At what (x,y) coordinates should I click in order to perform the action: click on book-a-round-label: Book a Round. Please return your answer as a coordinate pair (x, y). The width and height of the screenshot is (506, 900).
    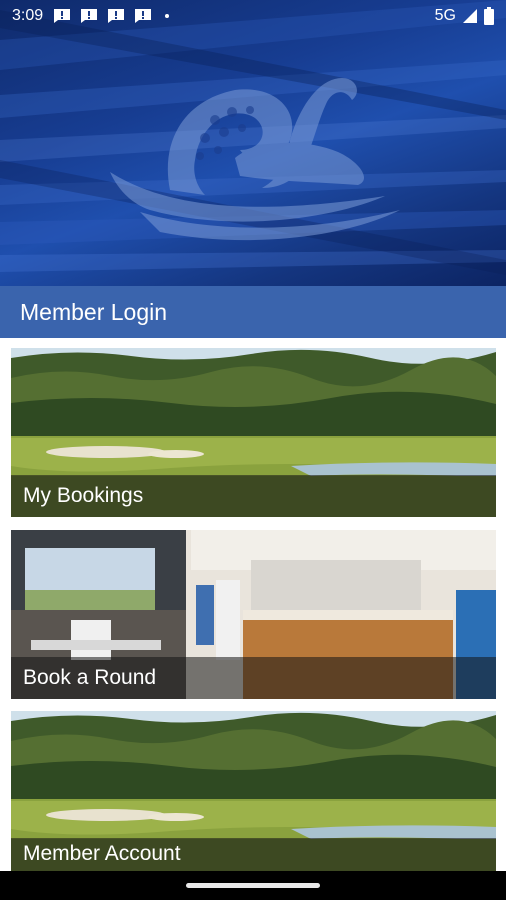
    Looking at the image, I should click on (90, 677).